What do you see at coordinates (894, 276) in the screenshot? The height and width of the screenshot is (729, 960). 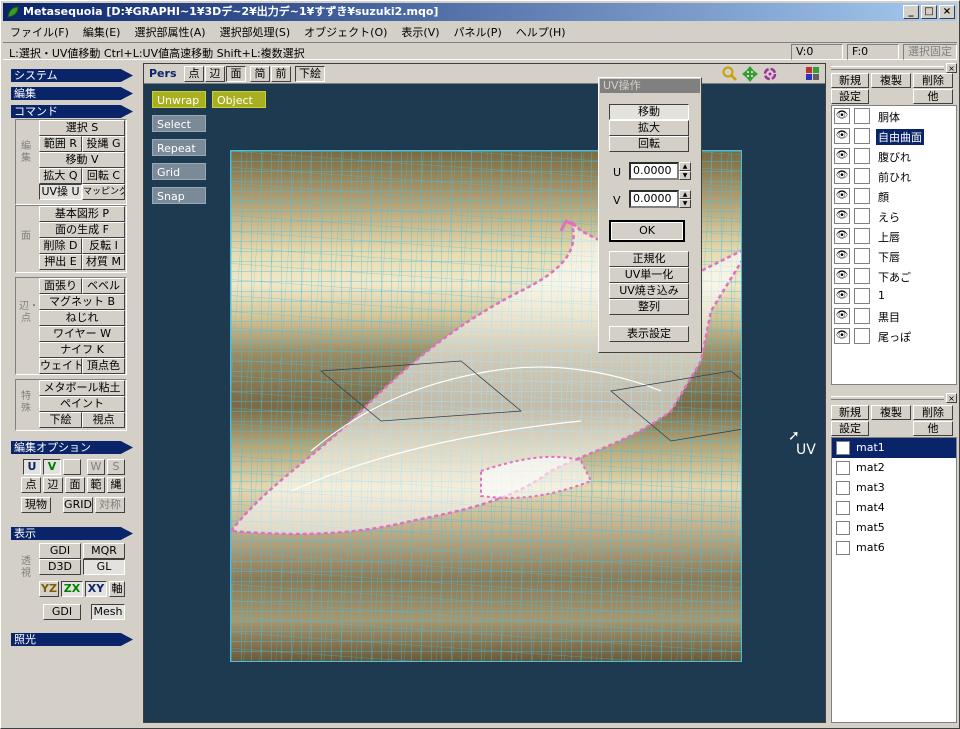 I see `object-row: 👁 下あご` at bounding box center [894, 276].